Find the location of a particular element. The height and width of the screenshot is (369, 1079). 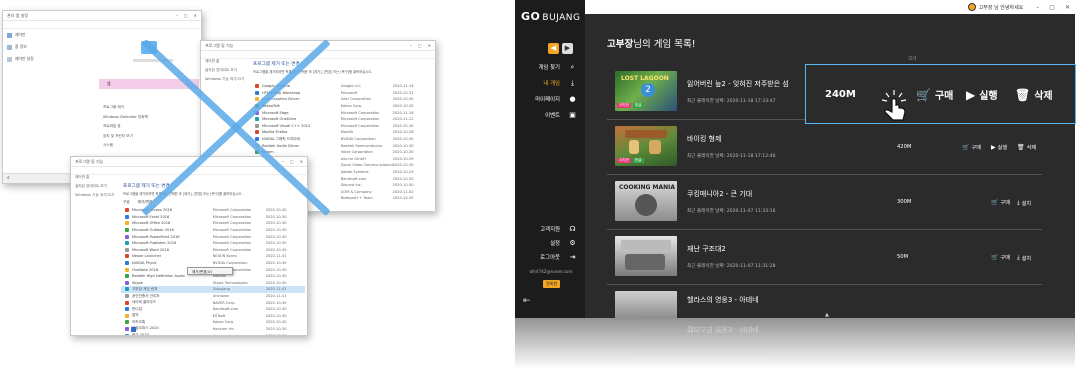

search-icon: ⌕ is located at coordinates (8, 178).